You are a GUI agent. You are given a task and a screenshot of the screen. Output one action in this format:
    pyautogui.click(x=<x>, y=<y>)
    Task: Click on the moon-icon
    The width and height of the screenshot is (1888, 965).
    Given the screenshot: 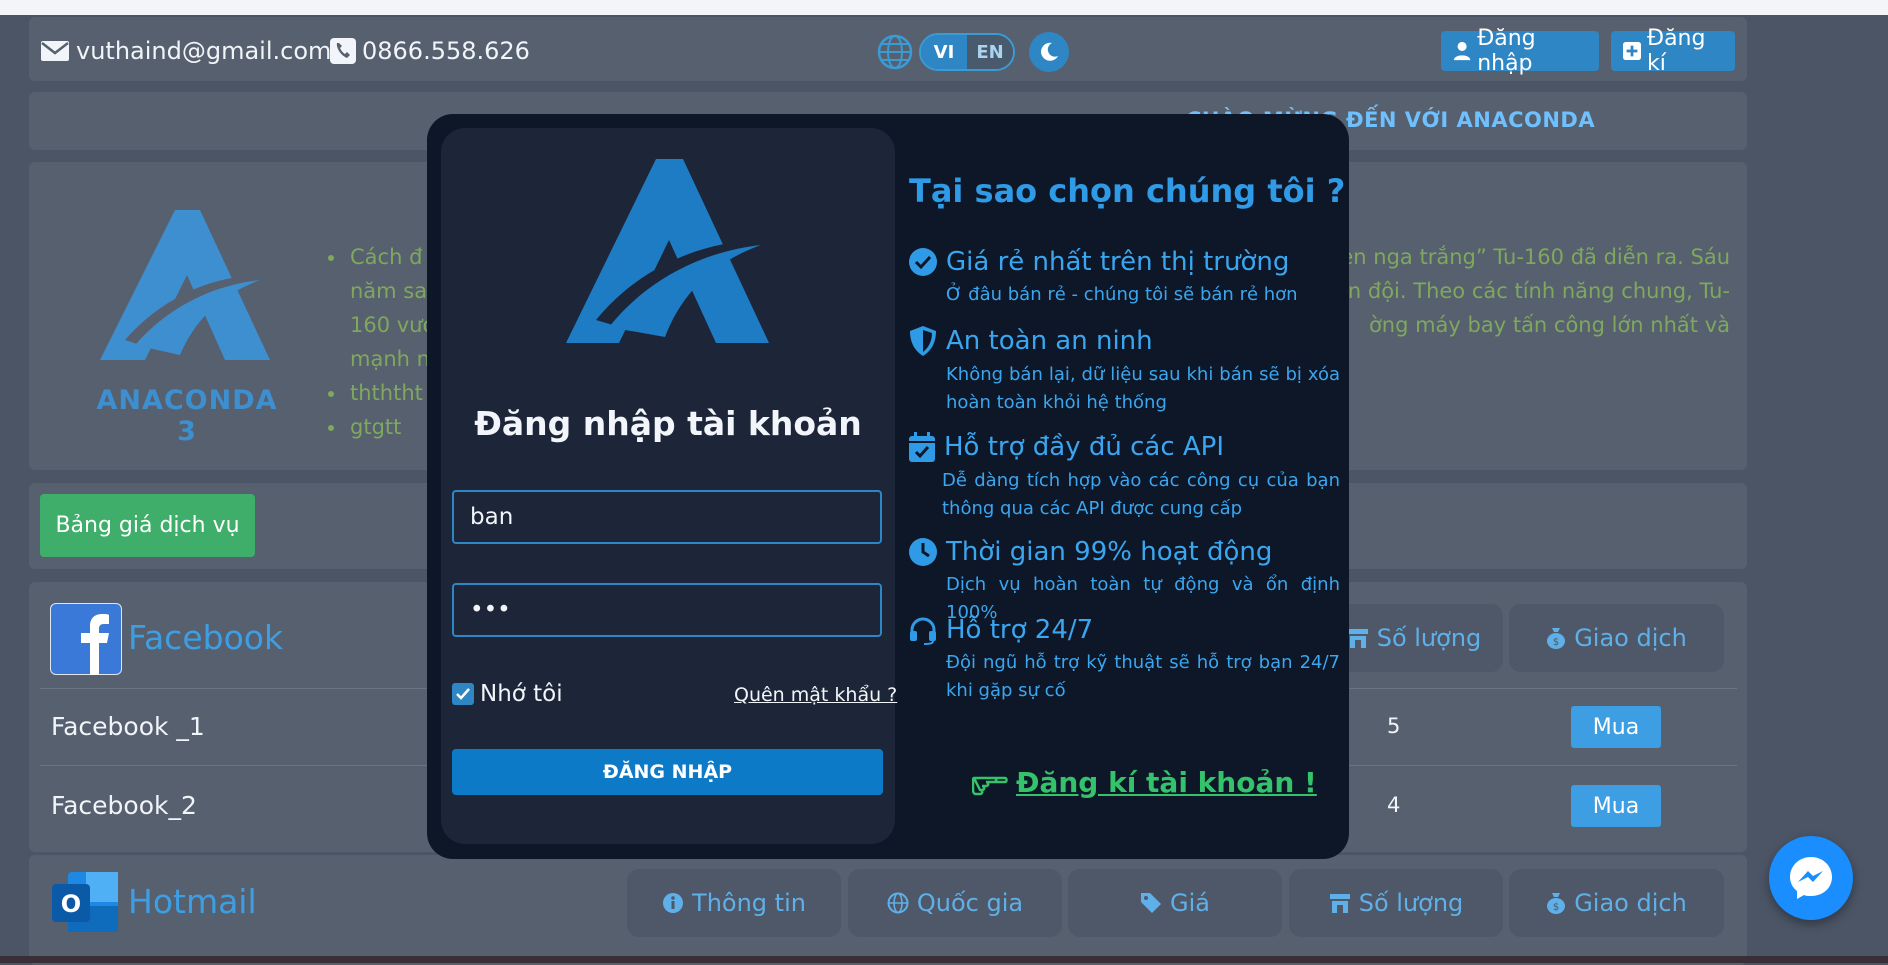 What is the action you would take?
    pyautogui.click(x=1049, y=51)
    